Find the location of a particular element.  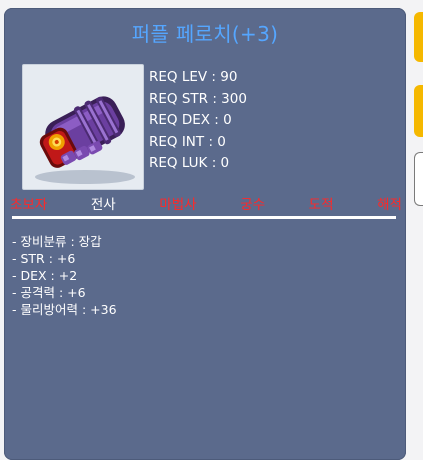

stat-dex: - DEX : +2 is located at coordinates (45, 275).